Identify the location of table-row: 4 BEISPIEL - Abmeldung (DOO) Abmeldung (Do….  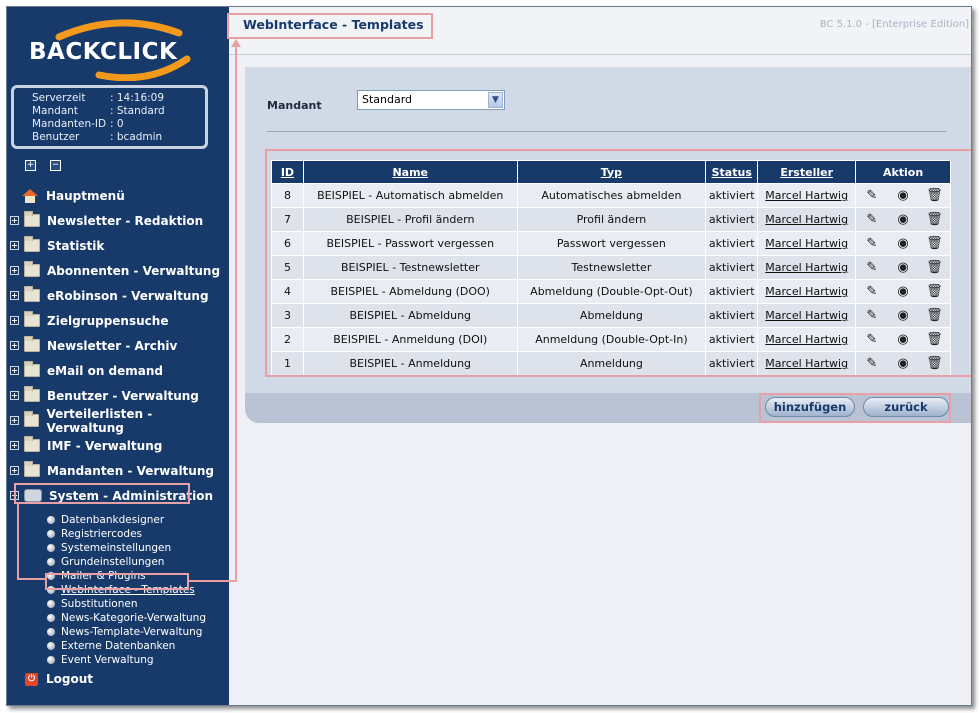
(611, 291).